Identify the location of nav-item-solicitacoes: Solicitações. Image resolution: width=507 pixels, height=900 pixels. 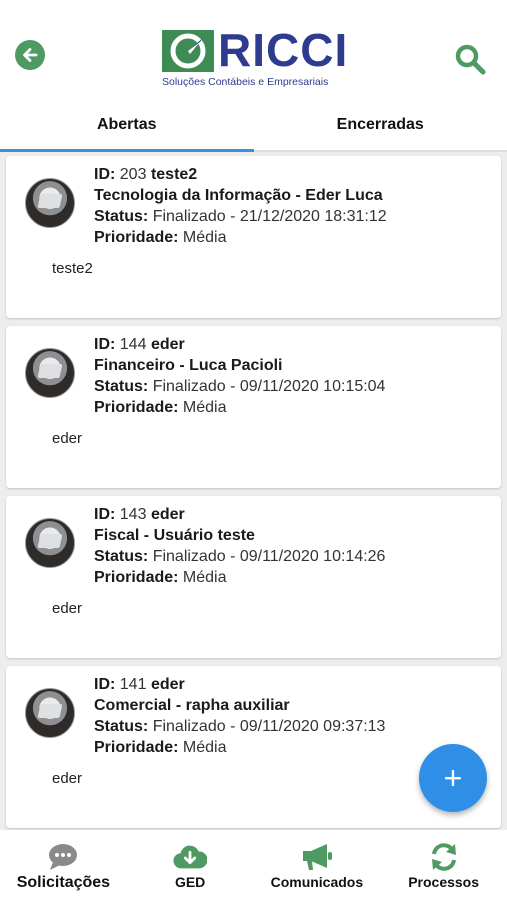
(63, 865).